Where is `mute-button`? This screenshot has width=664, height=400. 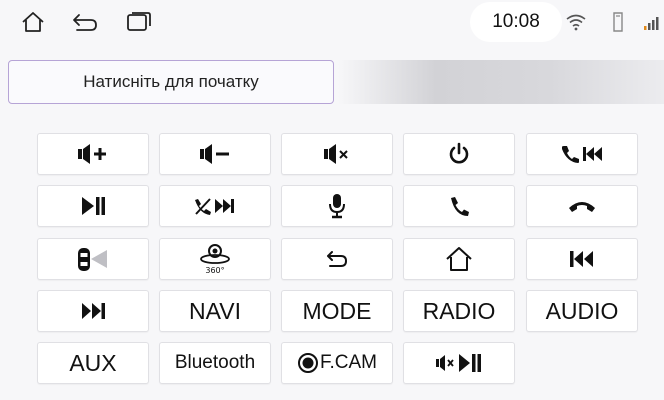 mute-button is located at coordinates (337, 154).